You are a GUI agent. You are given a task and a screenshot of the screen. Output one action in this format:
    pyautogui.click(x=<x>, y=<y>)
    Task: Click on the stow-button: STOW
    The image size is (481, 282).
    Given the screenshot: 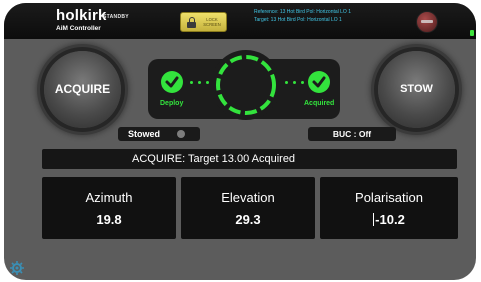 What is the action you would take?
    pyautogui.click(x=416, y=89)
    